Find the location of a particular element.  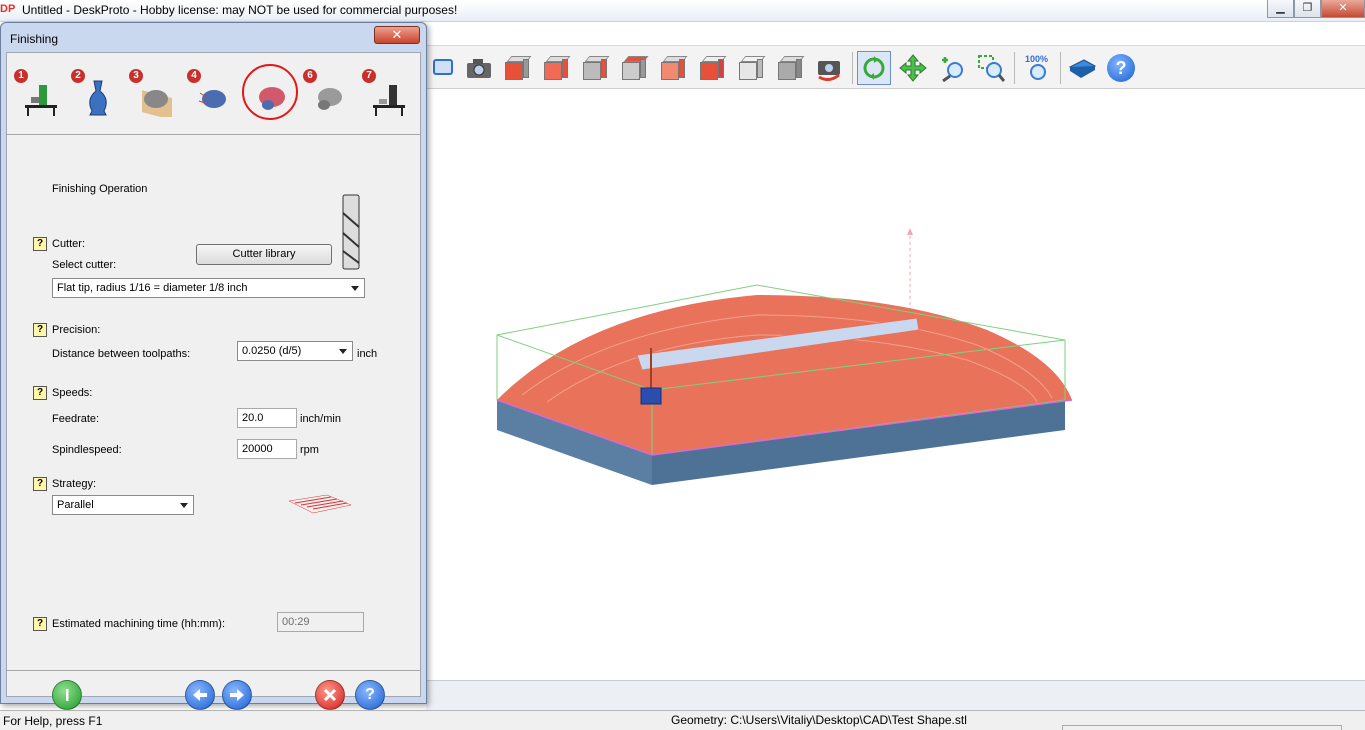

spindlespeed-unit: rpm is located at coordinates (309, 450).